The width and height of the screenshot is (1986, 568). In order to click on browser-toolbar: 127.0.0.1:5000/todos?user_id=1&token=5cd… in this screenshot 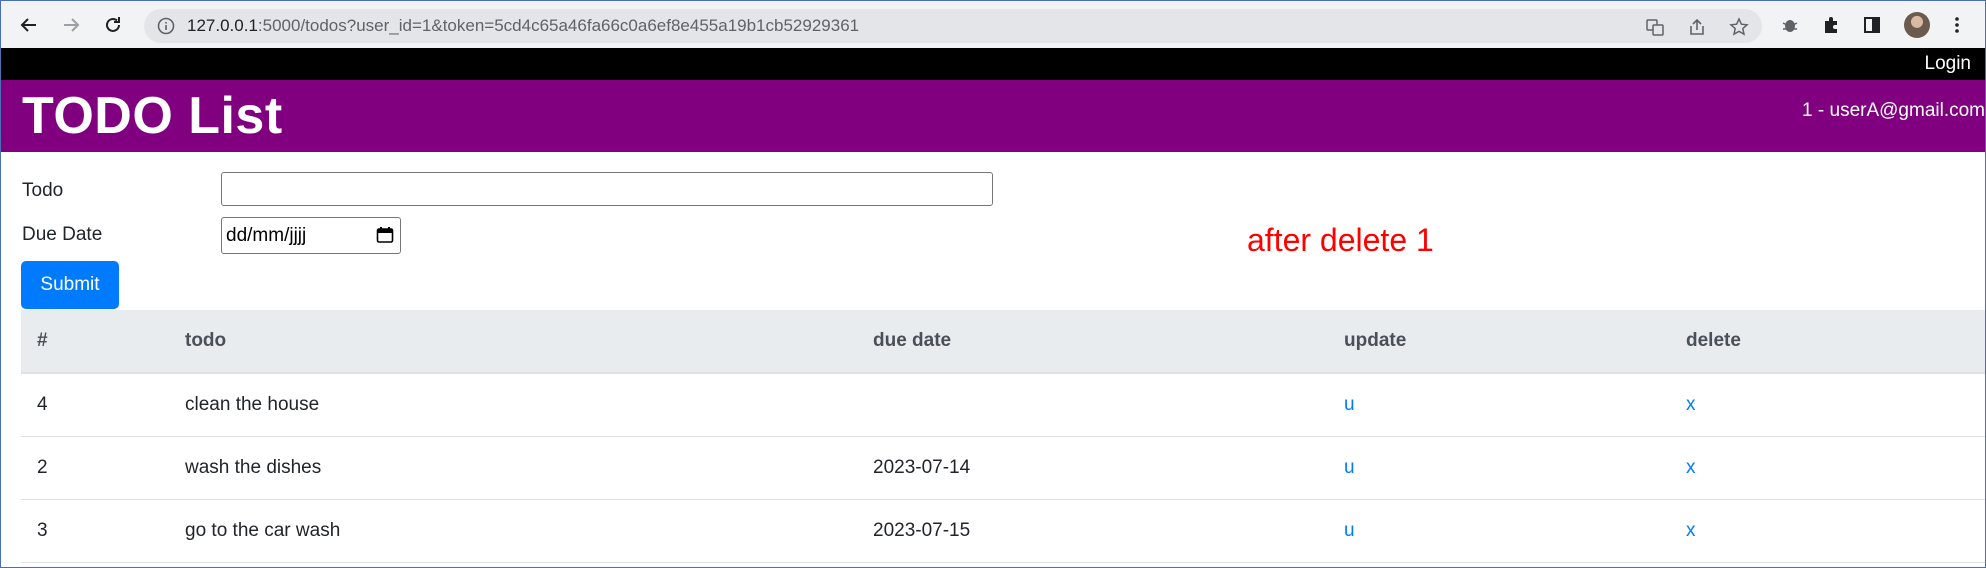, I will do `click(993, 24)`.